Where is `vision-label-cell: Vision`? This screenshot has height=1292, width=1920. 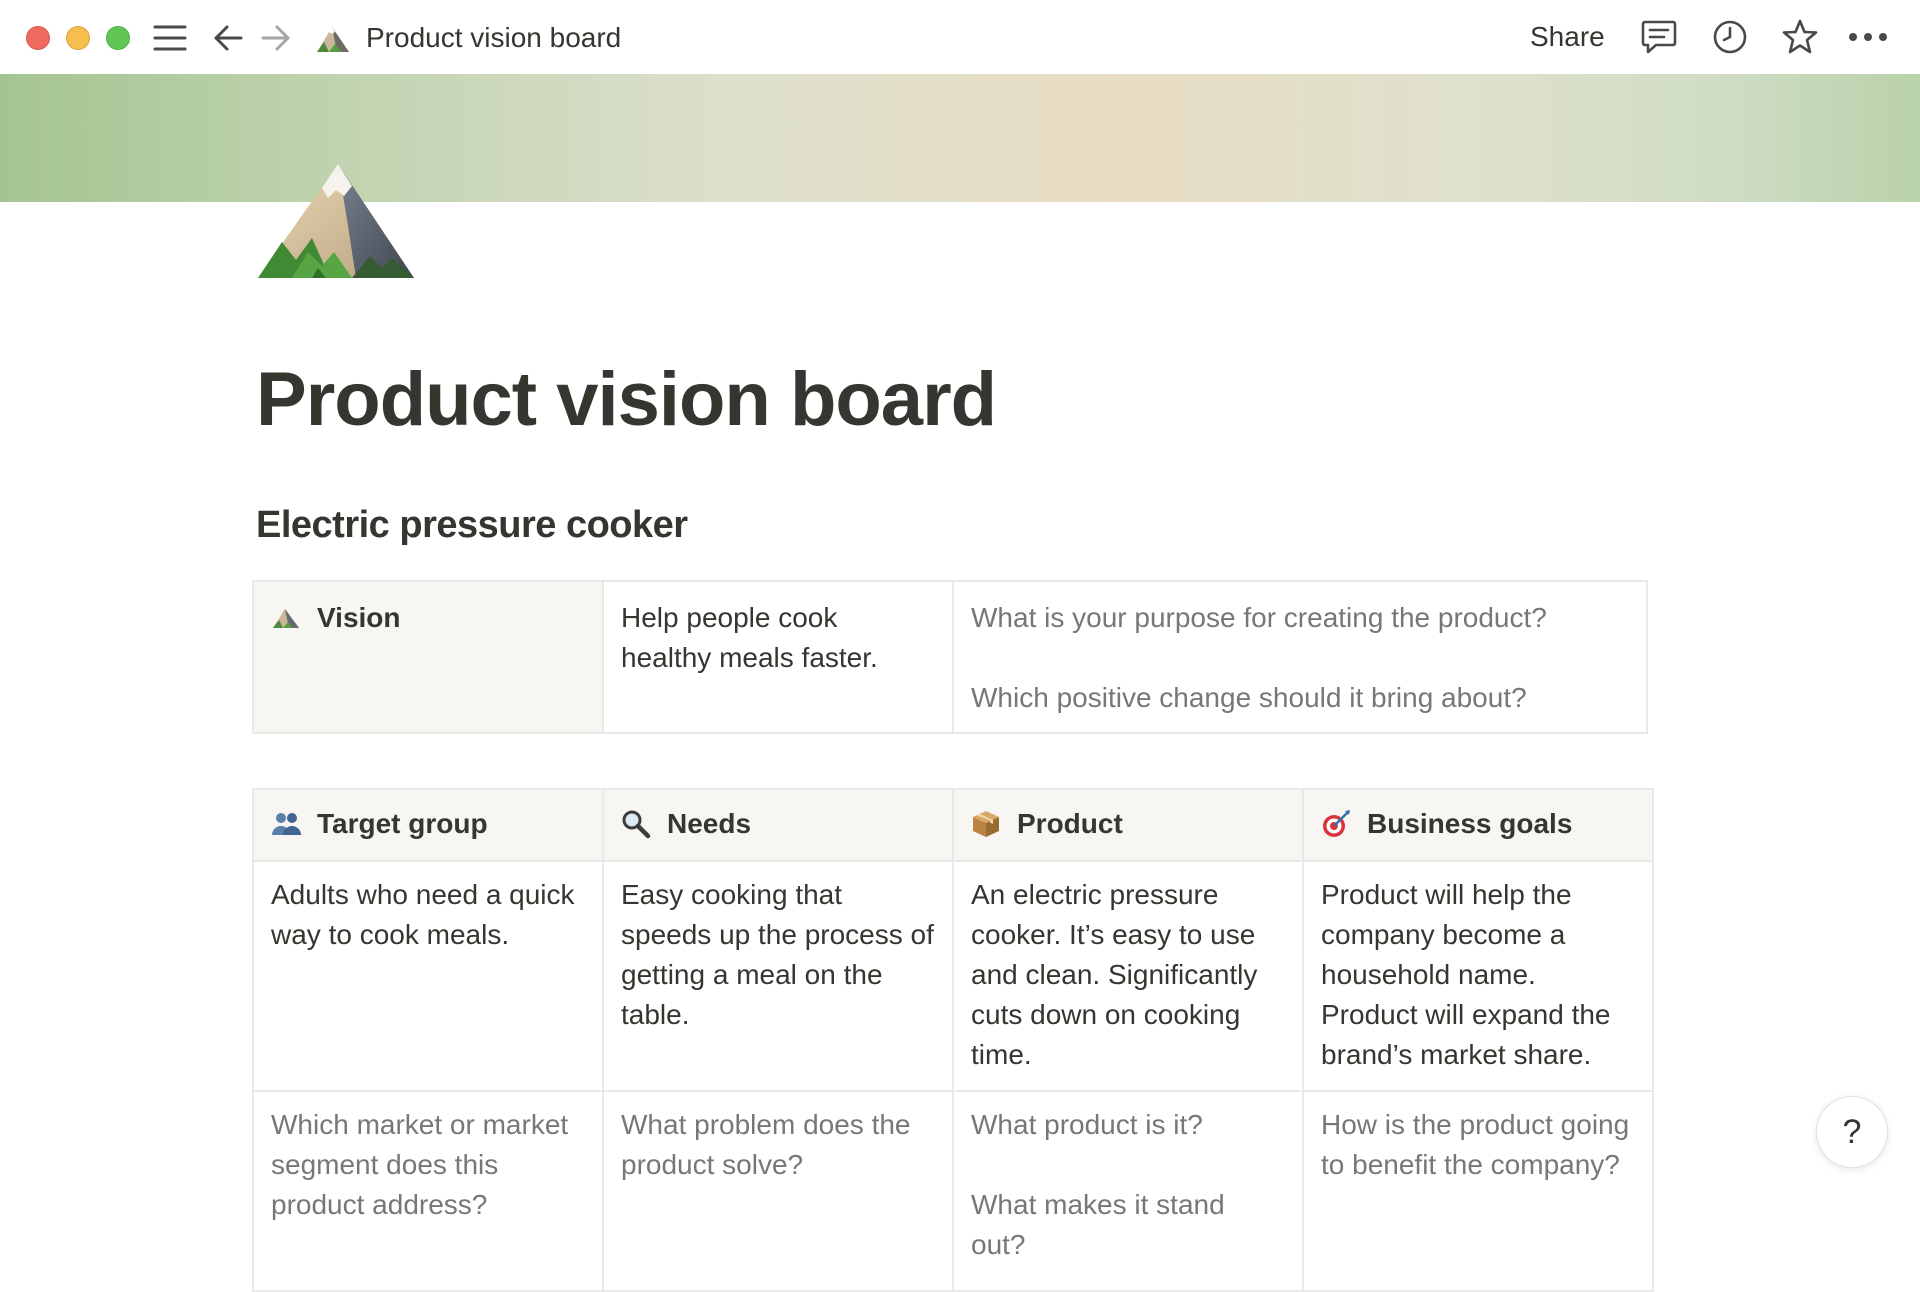
vision-label-cell: Vision is located at coordinates (428, 657).